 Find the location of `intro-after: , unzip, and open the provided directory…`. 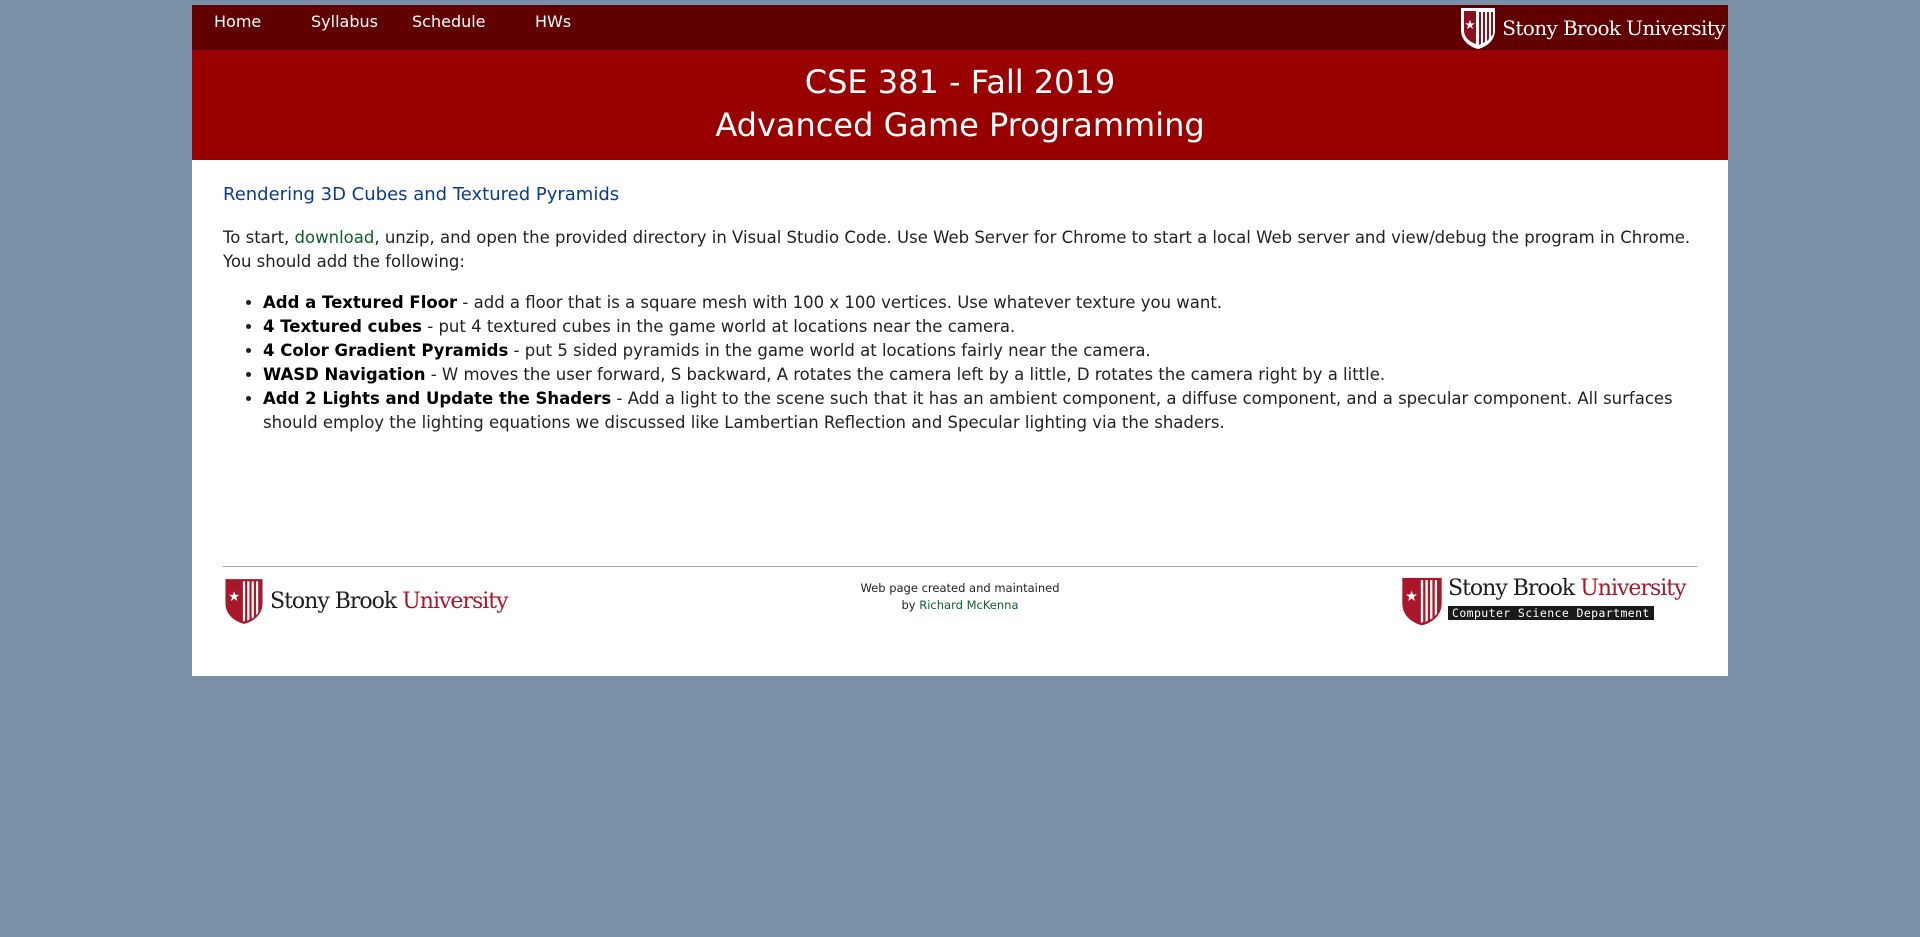

intro-after: , unzip, and open the provided directory… is located at coordinates (957, 249).